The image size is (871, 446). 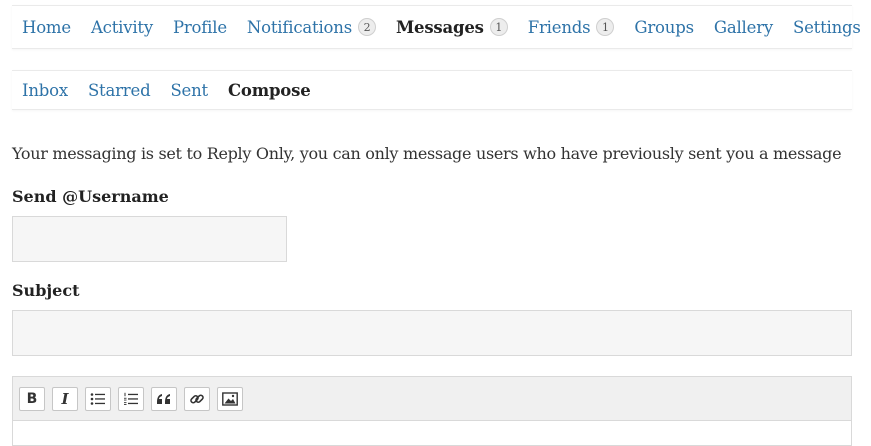 I want to click on nav-item-label: Activity, so click(x=121, y=27).